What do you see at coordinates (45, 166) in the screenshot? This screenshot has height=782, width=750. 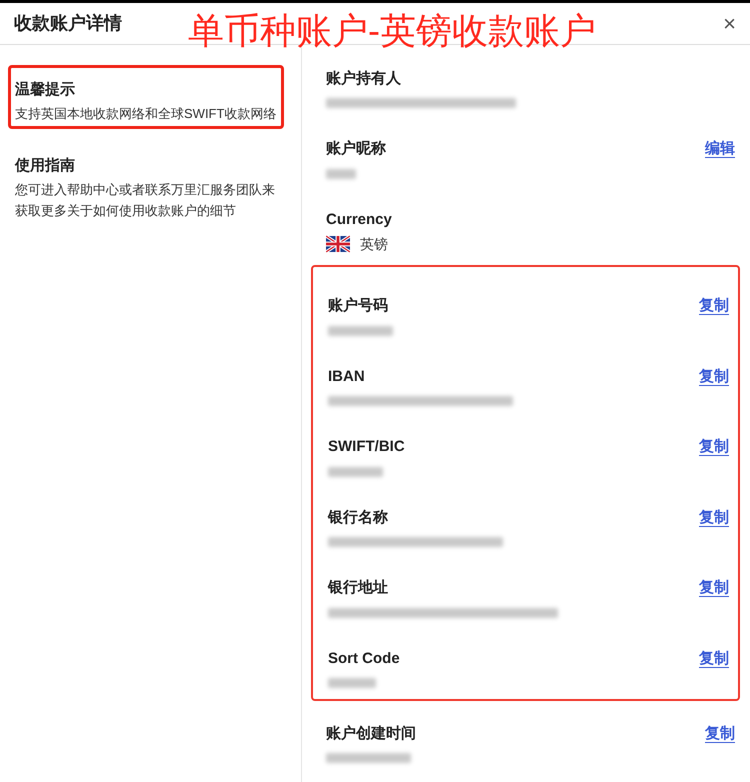 I see `section-title: 使用指南` at bounding box center [45, 166].